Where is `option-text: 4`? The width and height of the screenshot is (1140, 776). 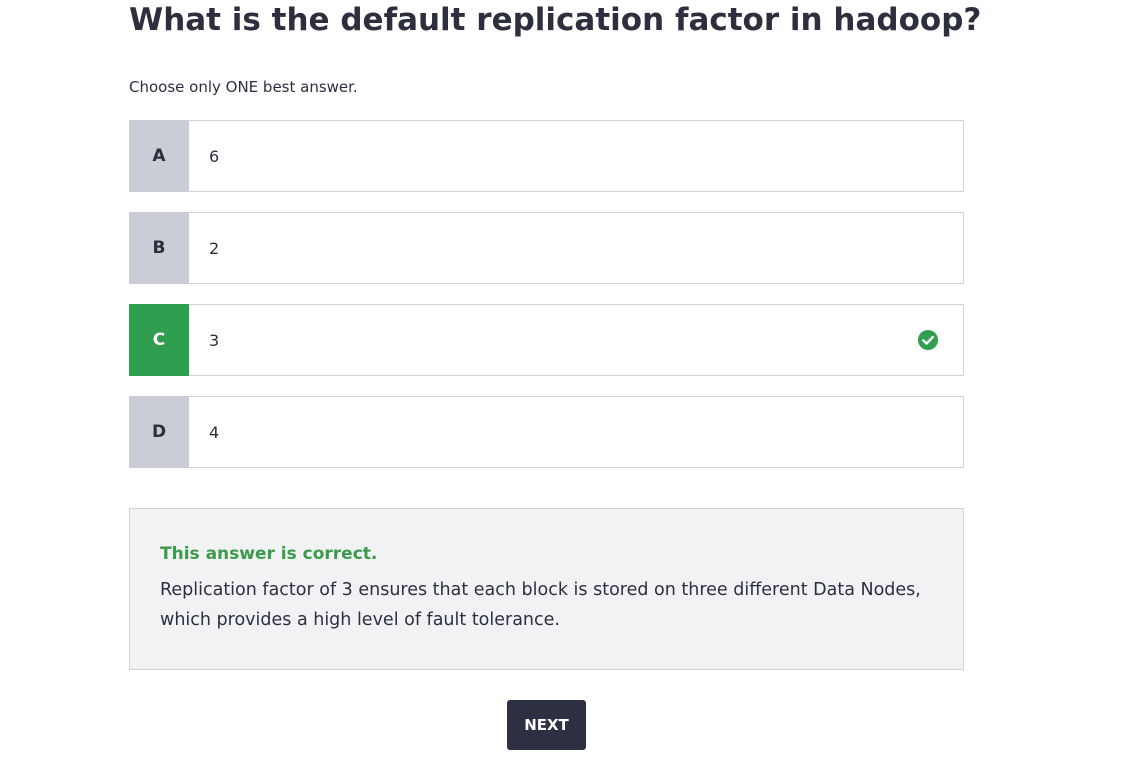 option-text: 4 is located at coordinates (214, 432).